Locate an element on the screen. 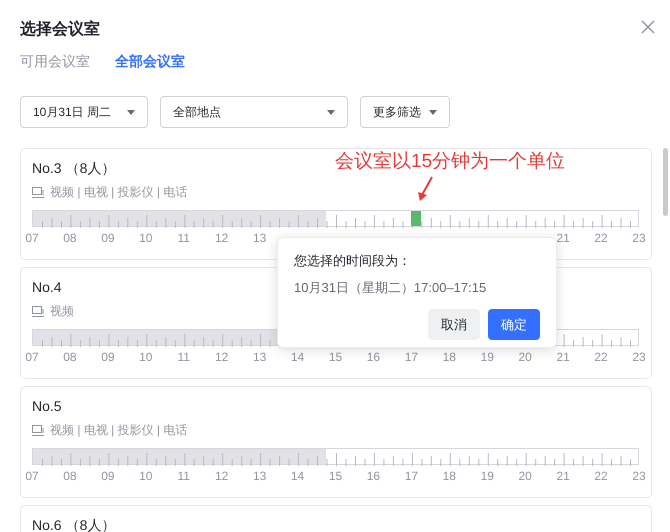  room-name: No.4 is located at coordinates (47, 287).